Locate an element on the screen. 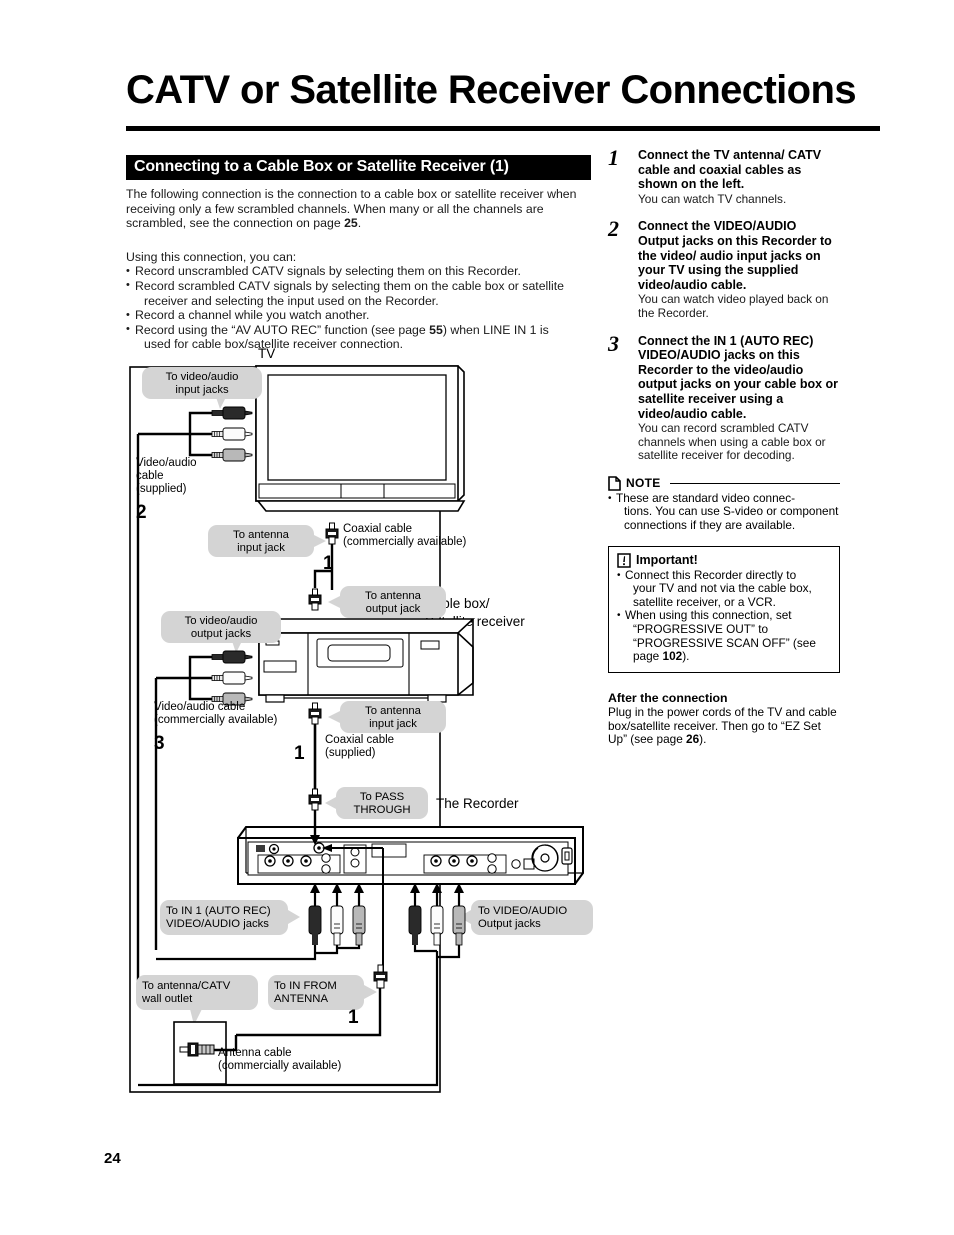  document-icon is located at coordinates (614, 483).